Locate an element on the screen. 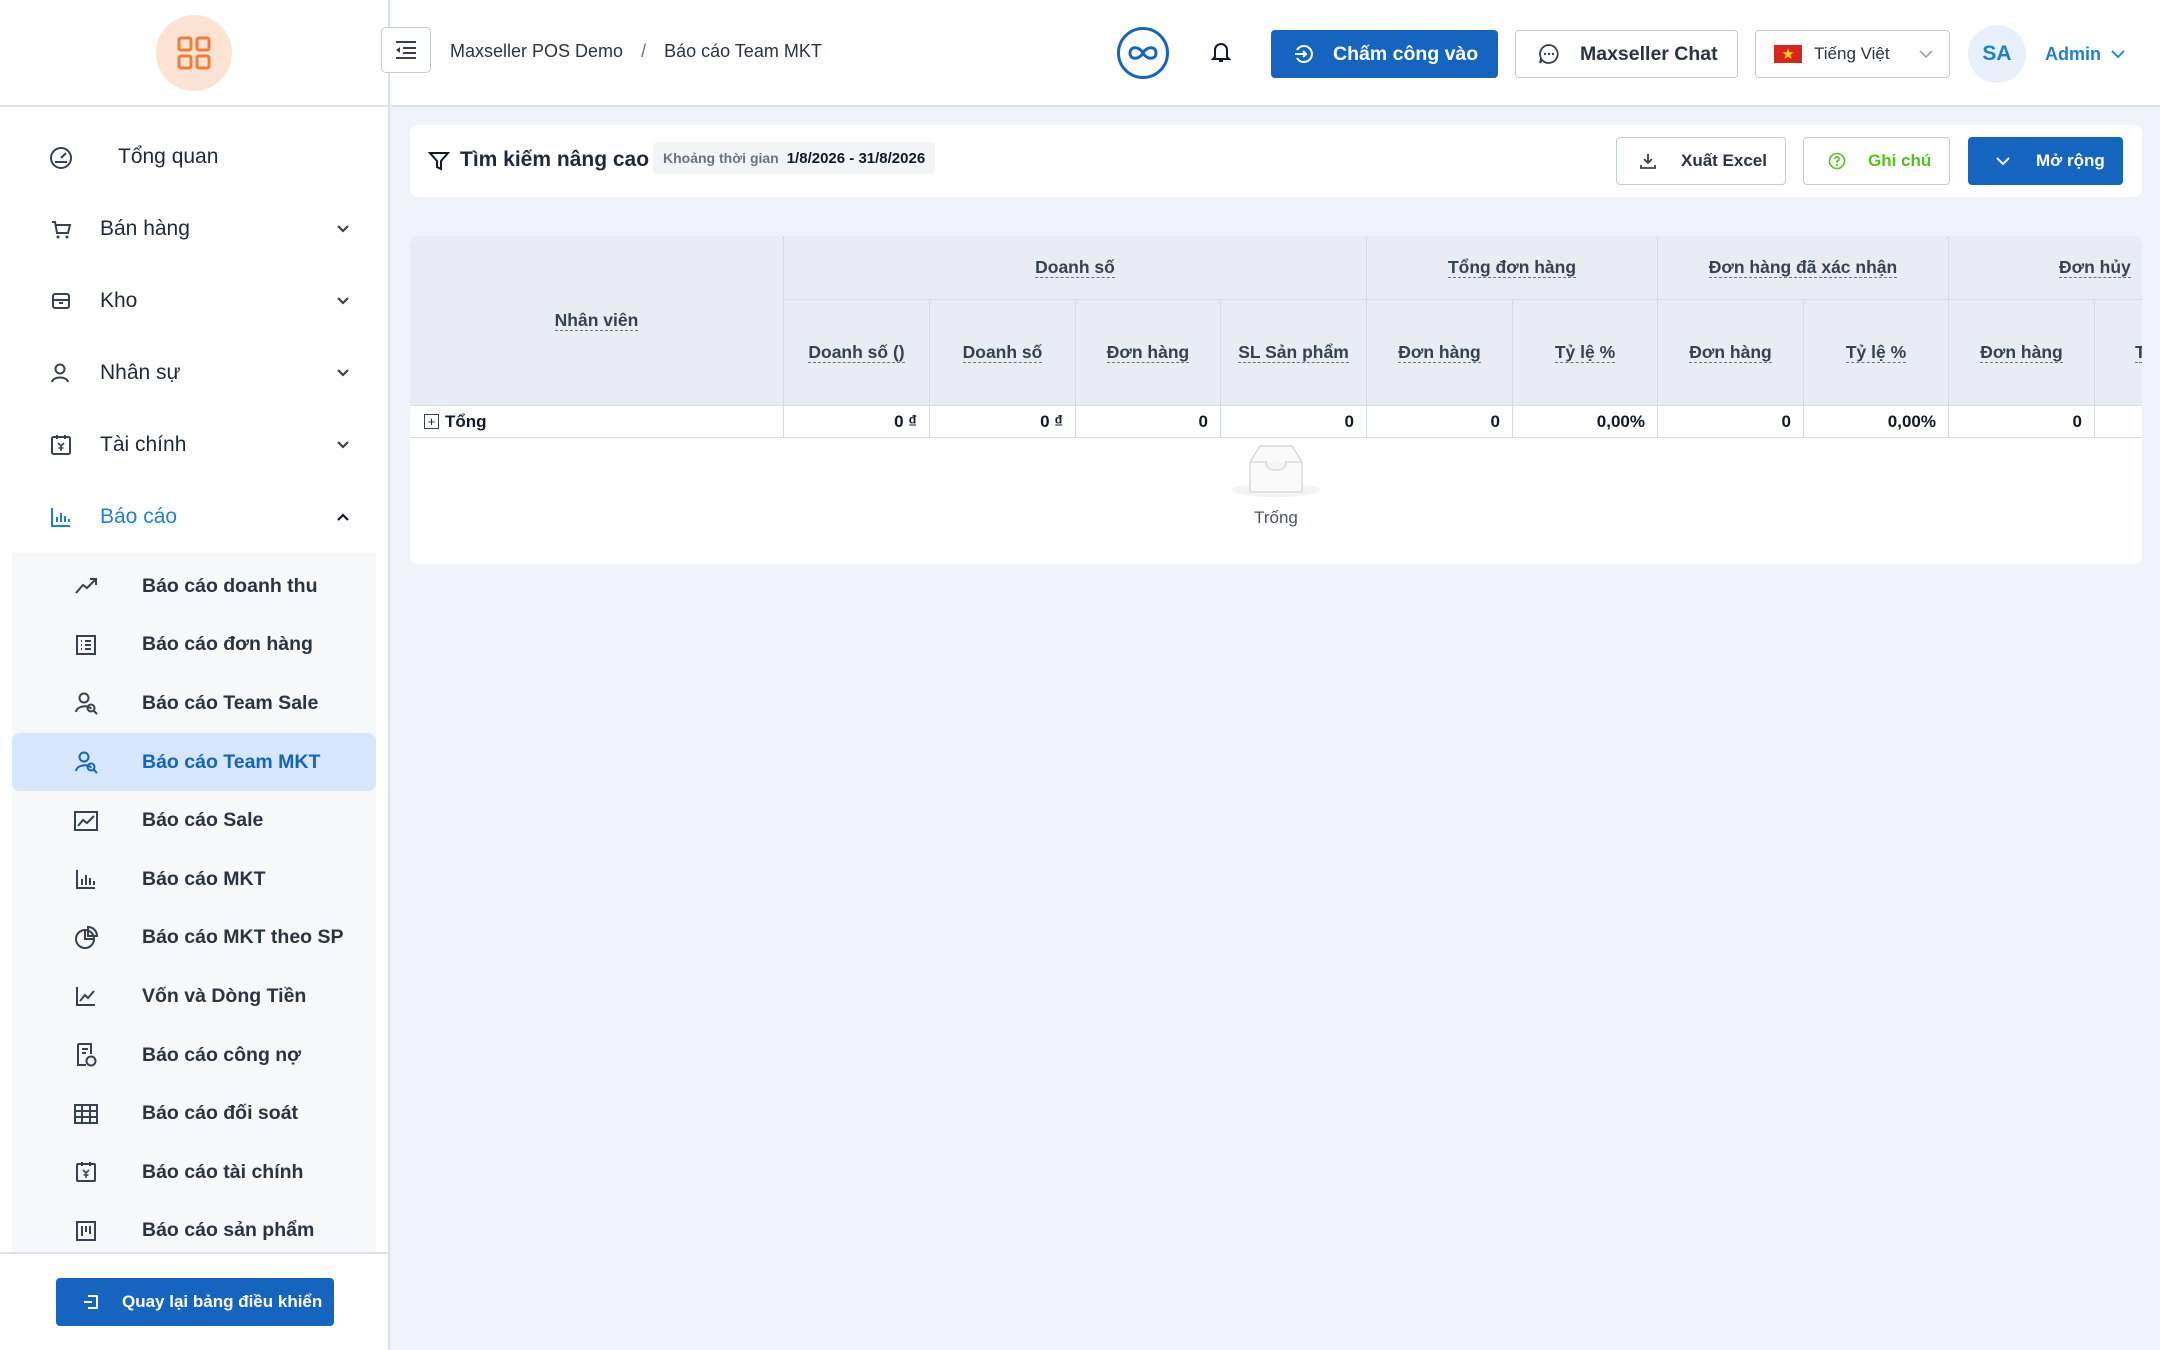 This screenshot has height=1350, width=2160. infinity-icon is located at coordinates (1143, 53).